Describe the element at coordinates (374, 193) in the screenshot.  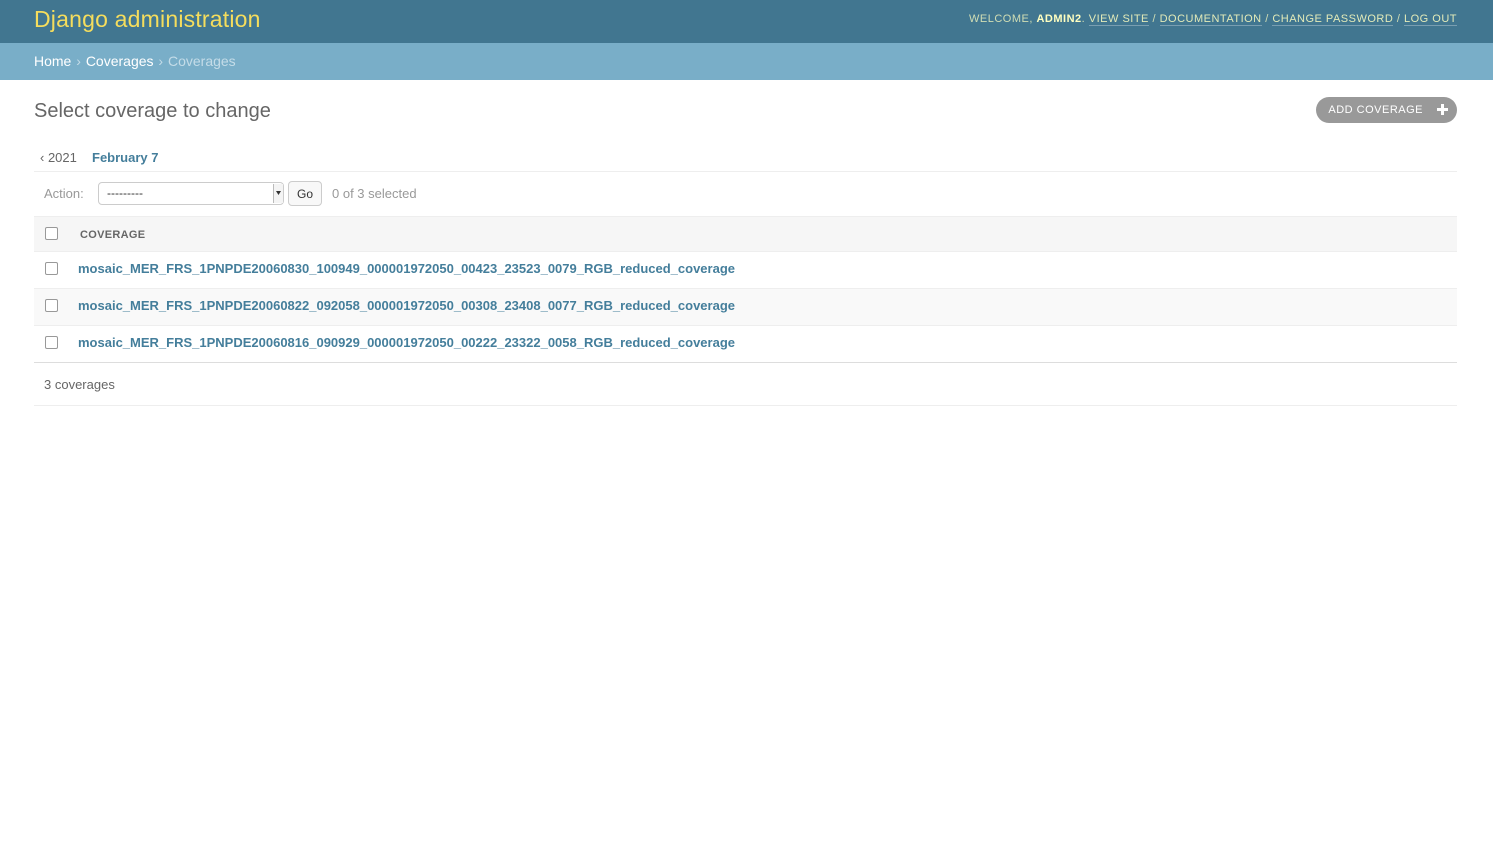
I see `selection-counter: 0 of 3 selected` at that location.